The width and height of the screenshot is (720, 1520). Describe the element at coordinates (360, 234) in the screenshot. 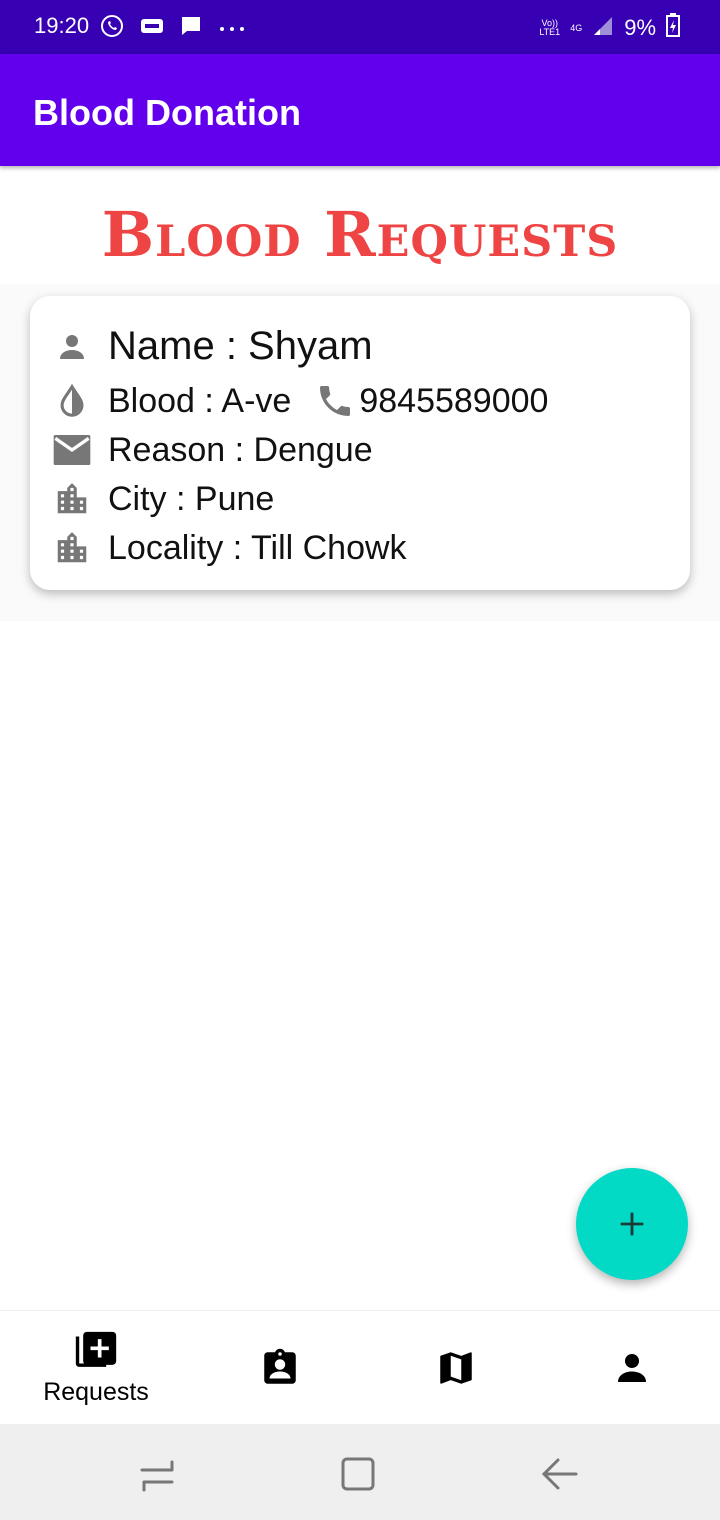

I see `page-heading: Blood Requests` at that location.